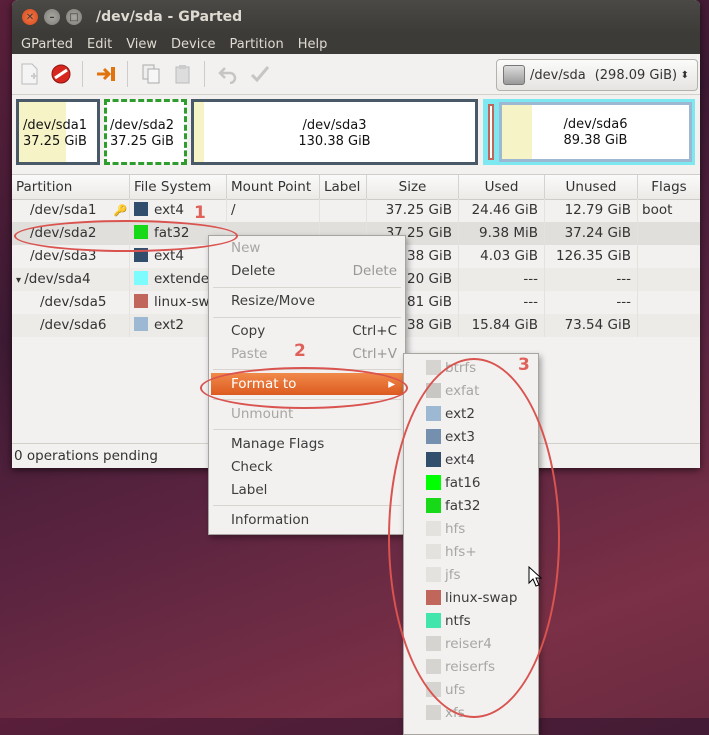 This screenshot has width=709, height=735. Describe the element at coordinates (193, 44) in the screenshot. I see `menu-device: Device` at that location.